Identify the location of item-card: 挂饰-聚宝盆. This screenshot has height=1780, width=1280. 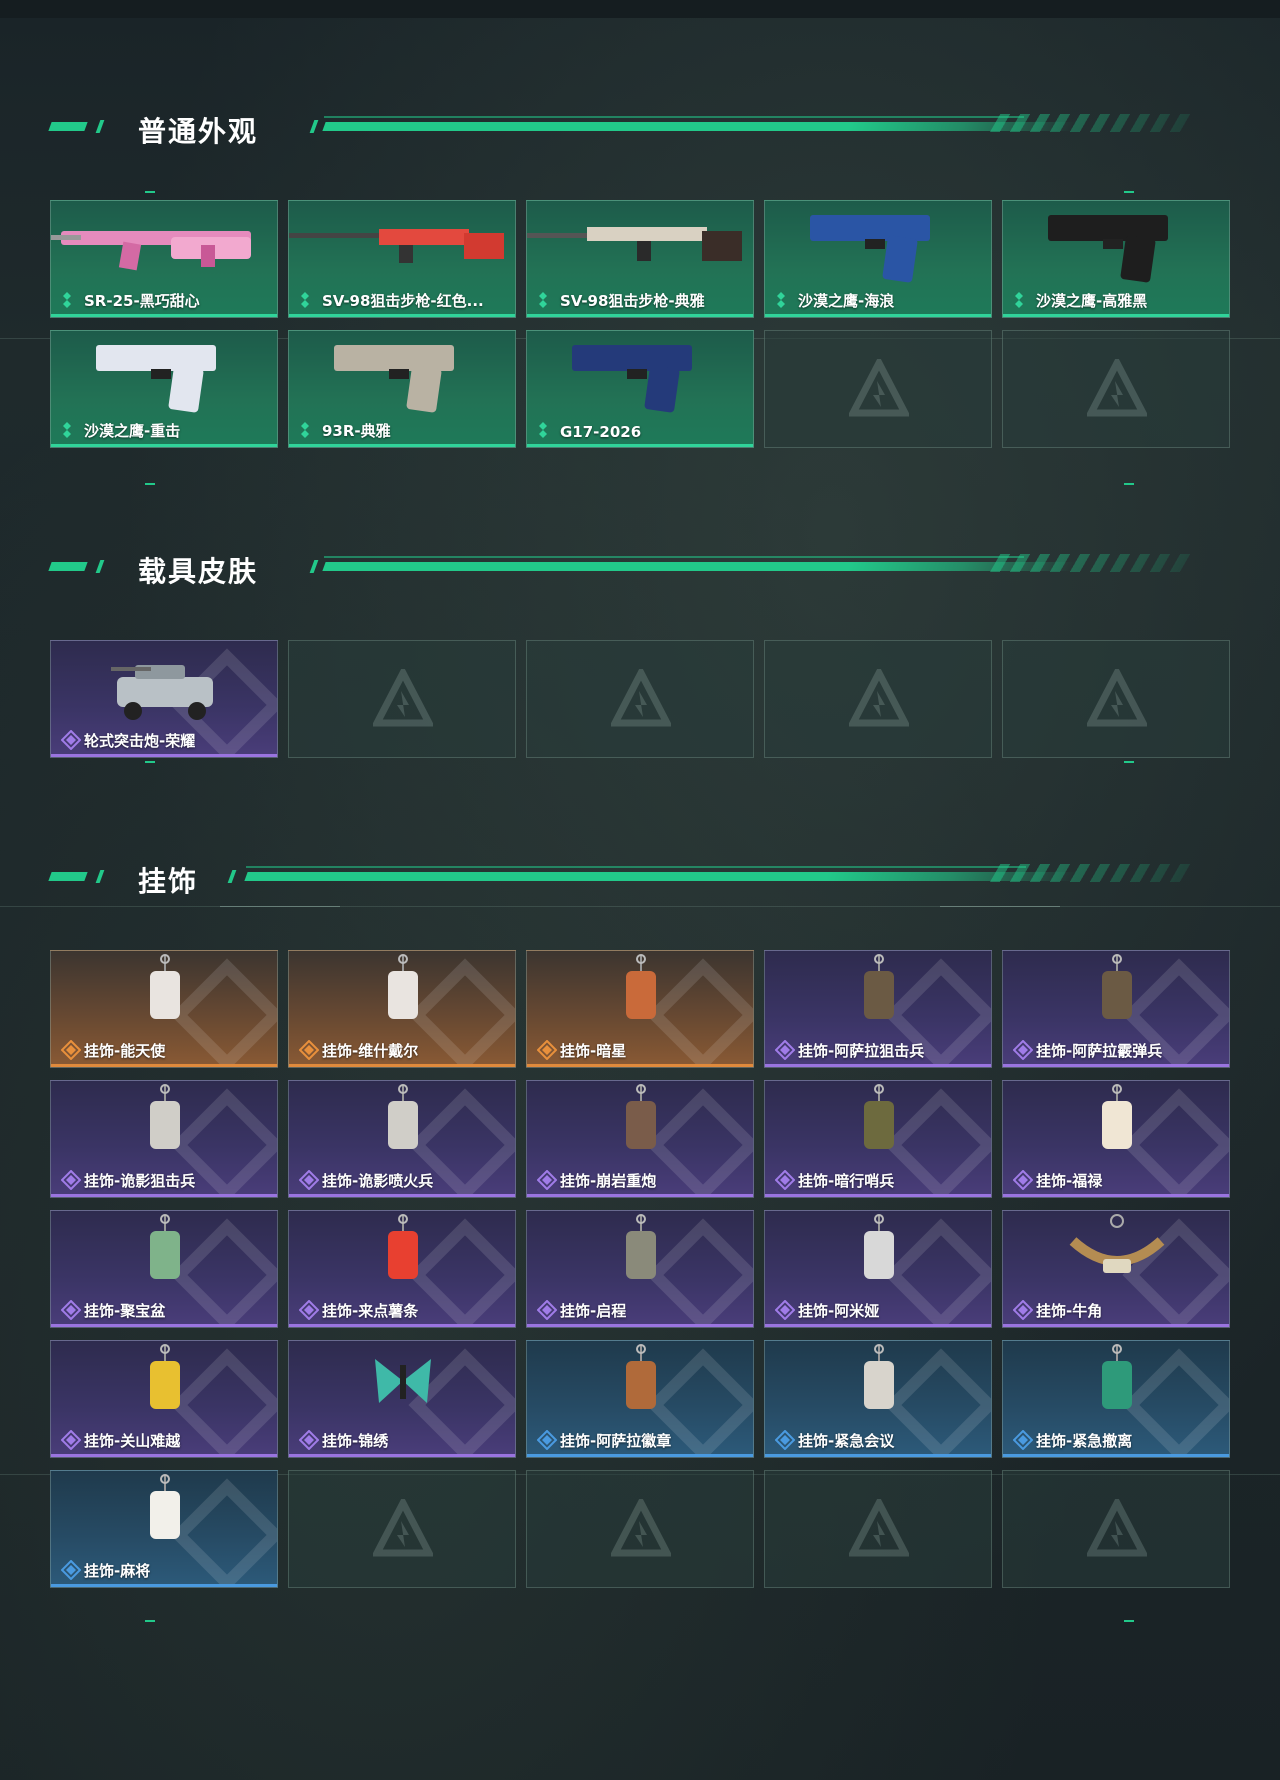
(164, 1269).